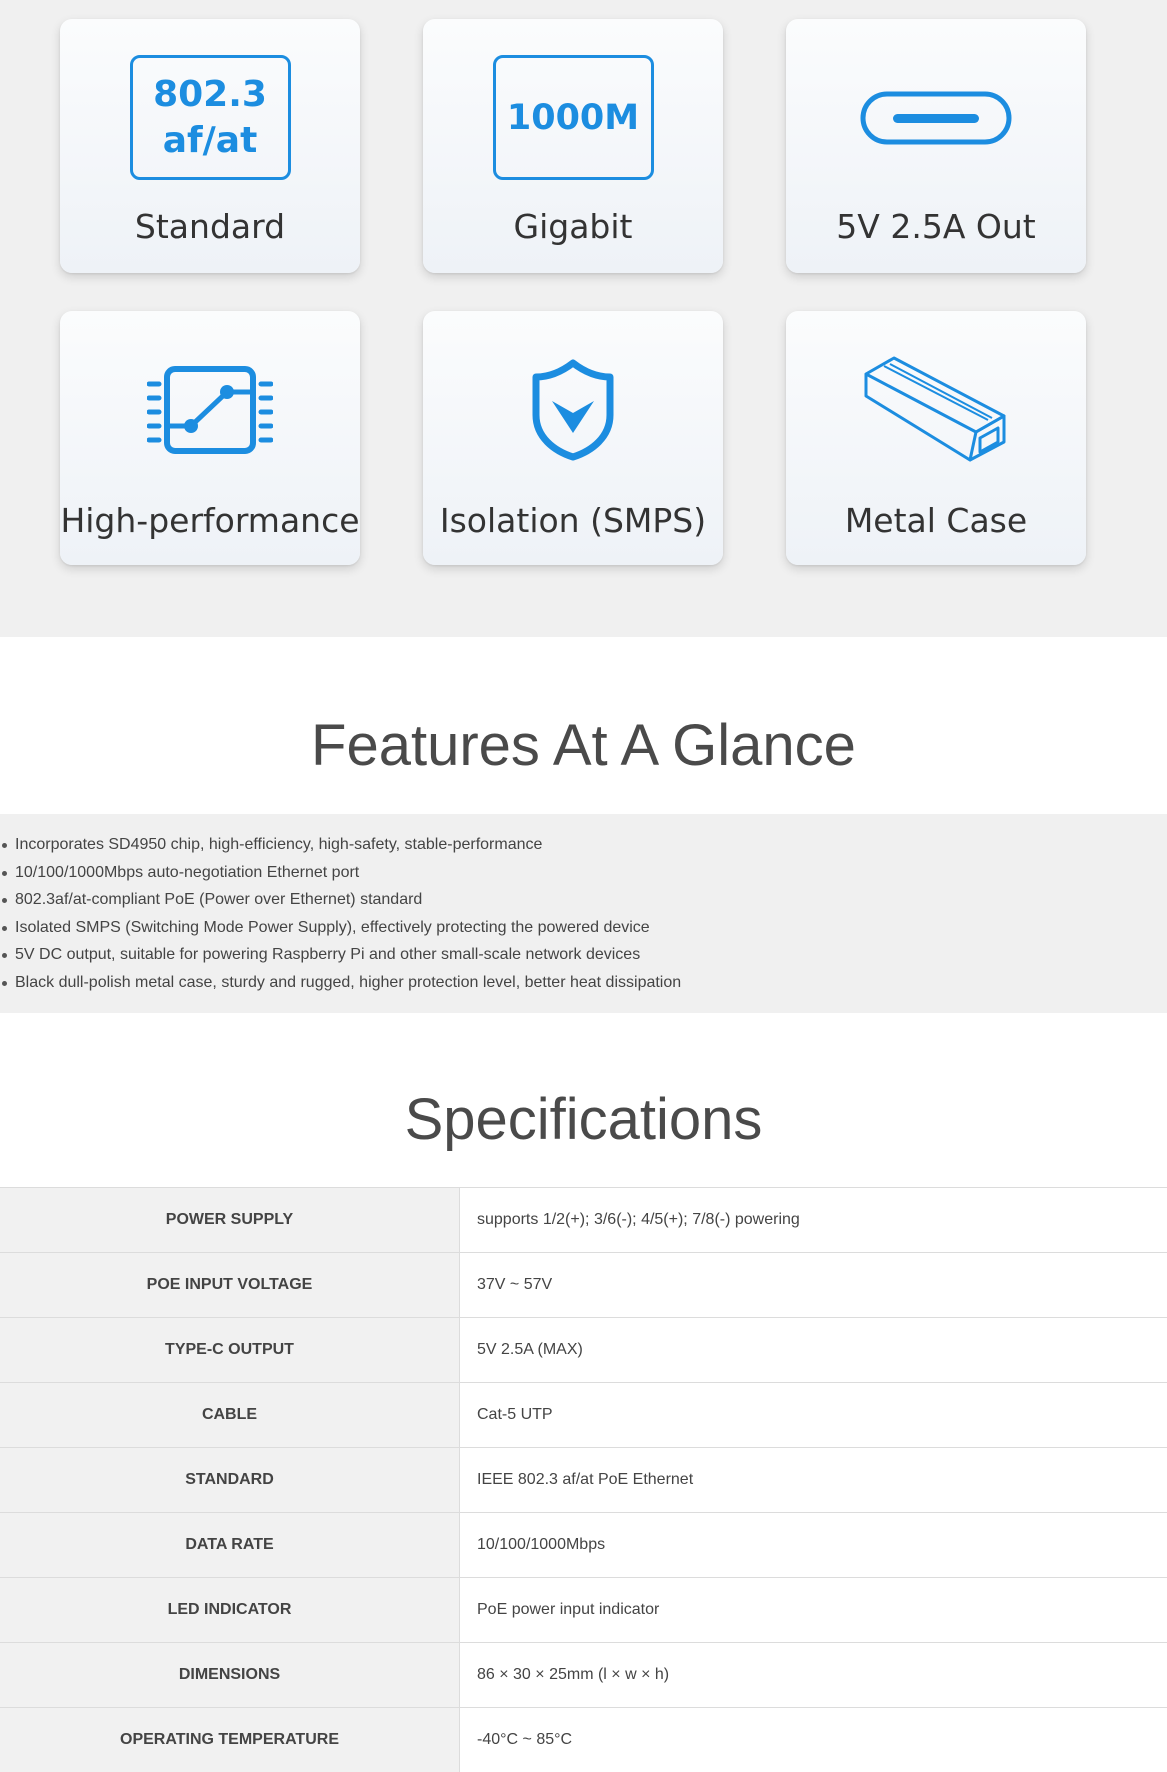 This screenshot has height=1772, width=1167. I want to click on spec-value: 86 × 30 × 25mm (l × w × h), so click(813, 1675).